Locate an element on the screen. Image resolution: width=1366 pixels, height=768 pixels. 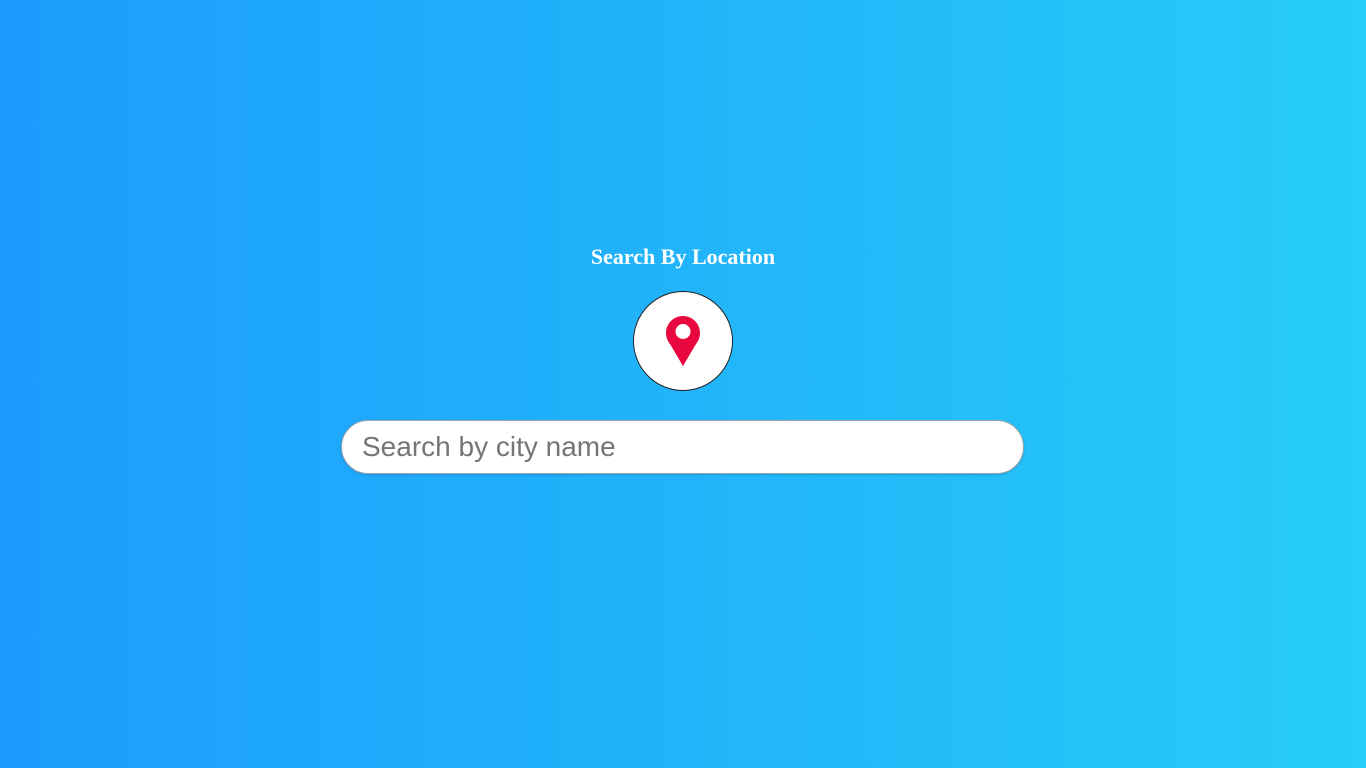
map-pin-icon is located at coordinates (683, 341).